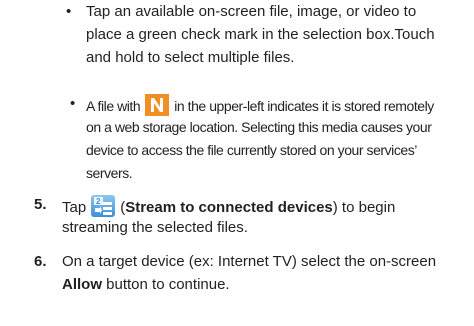 This screenshot has width=474, height=326. What do you see at coordinates (155, 227) in the screenshot?
I see `step5-line2: streaming the selected files.` at bounding box center [155, 227].